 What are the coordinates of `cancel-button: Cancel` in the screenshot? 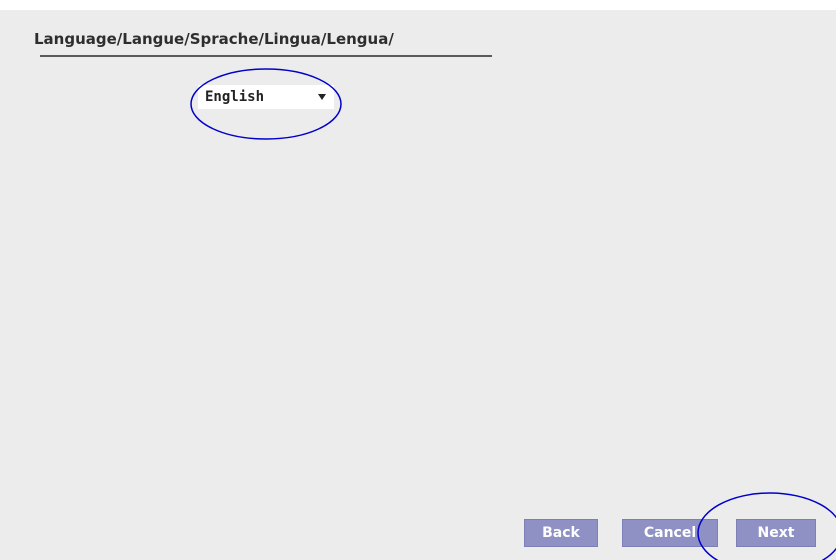 It's located at (670, 533).